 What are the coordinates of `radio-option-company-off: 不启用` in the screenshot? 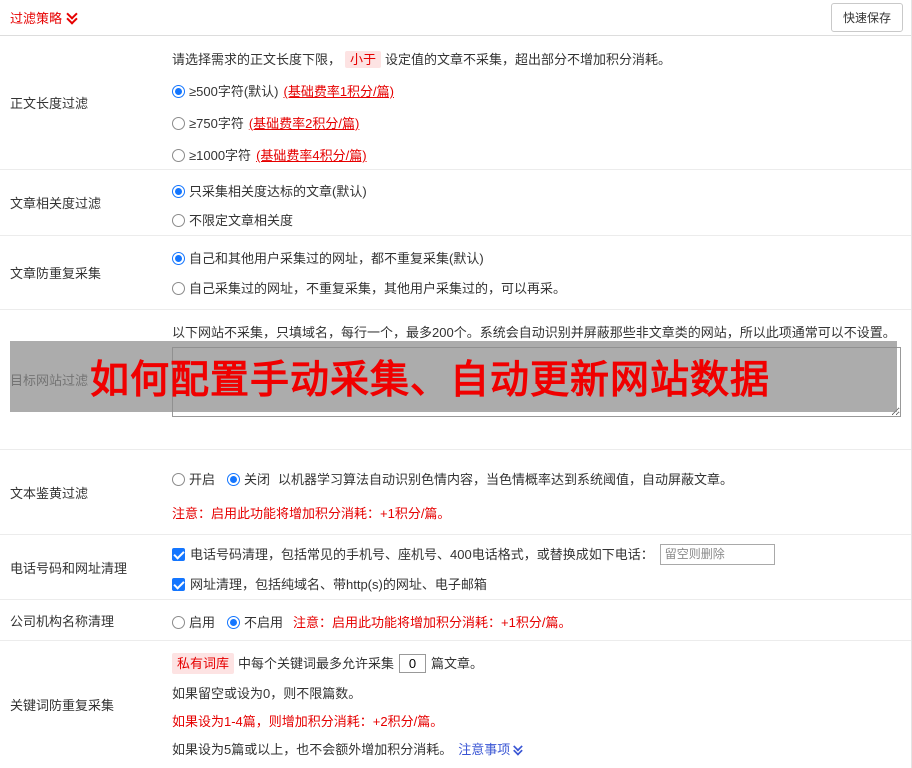 It's located at (255, 622).